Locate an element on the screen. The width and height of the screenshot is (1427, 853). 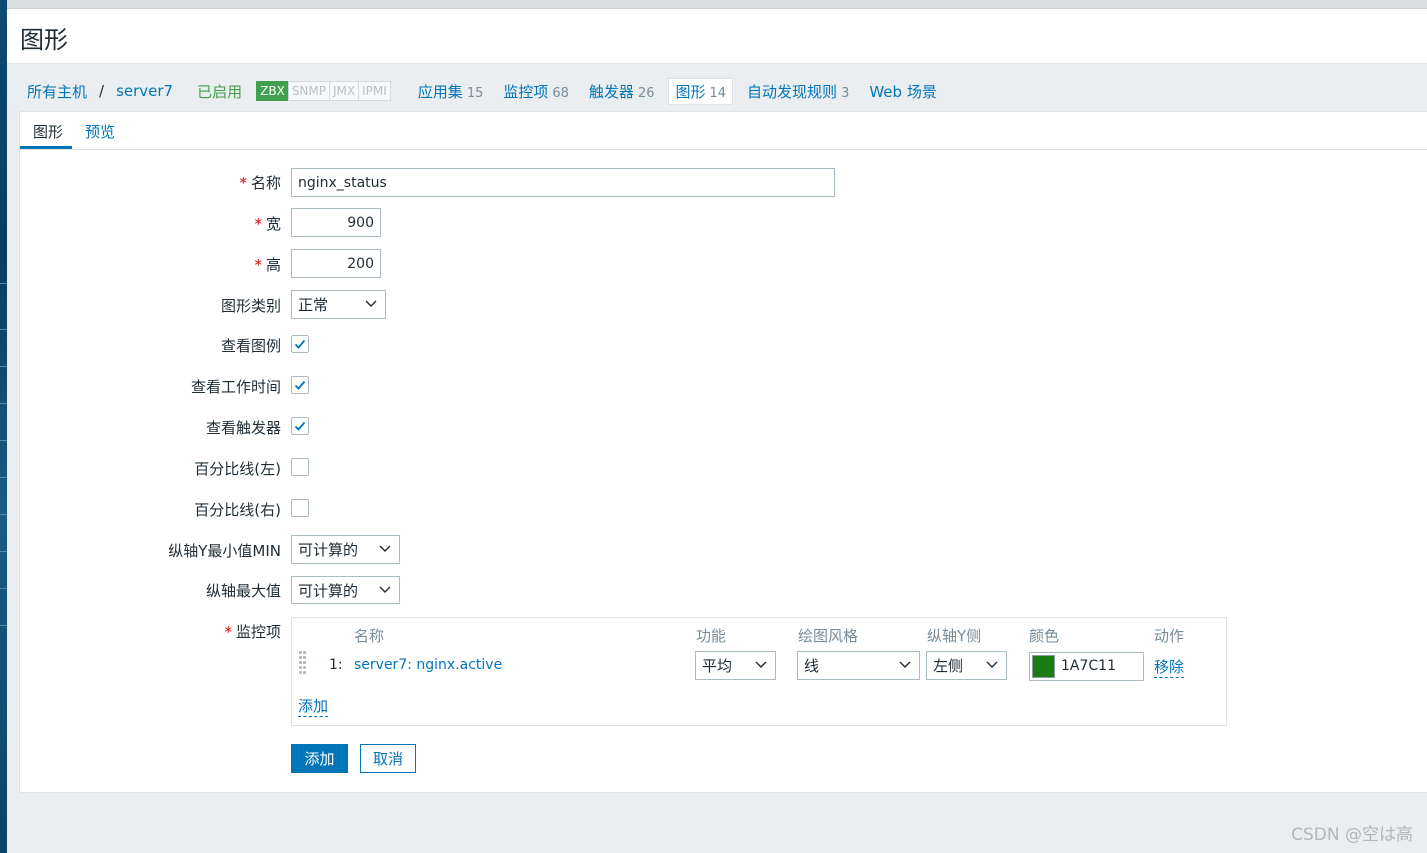
item-y-axis-side-value: 左侧 is located at coordinates (948, 666).